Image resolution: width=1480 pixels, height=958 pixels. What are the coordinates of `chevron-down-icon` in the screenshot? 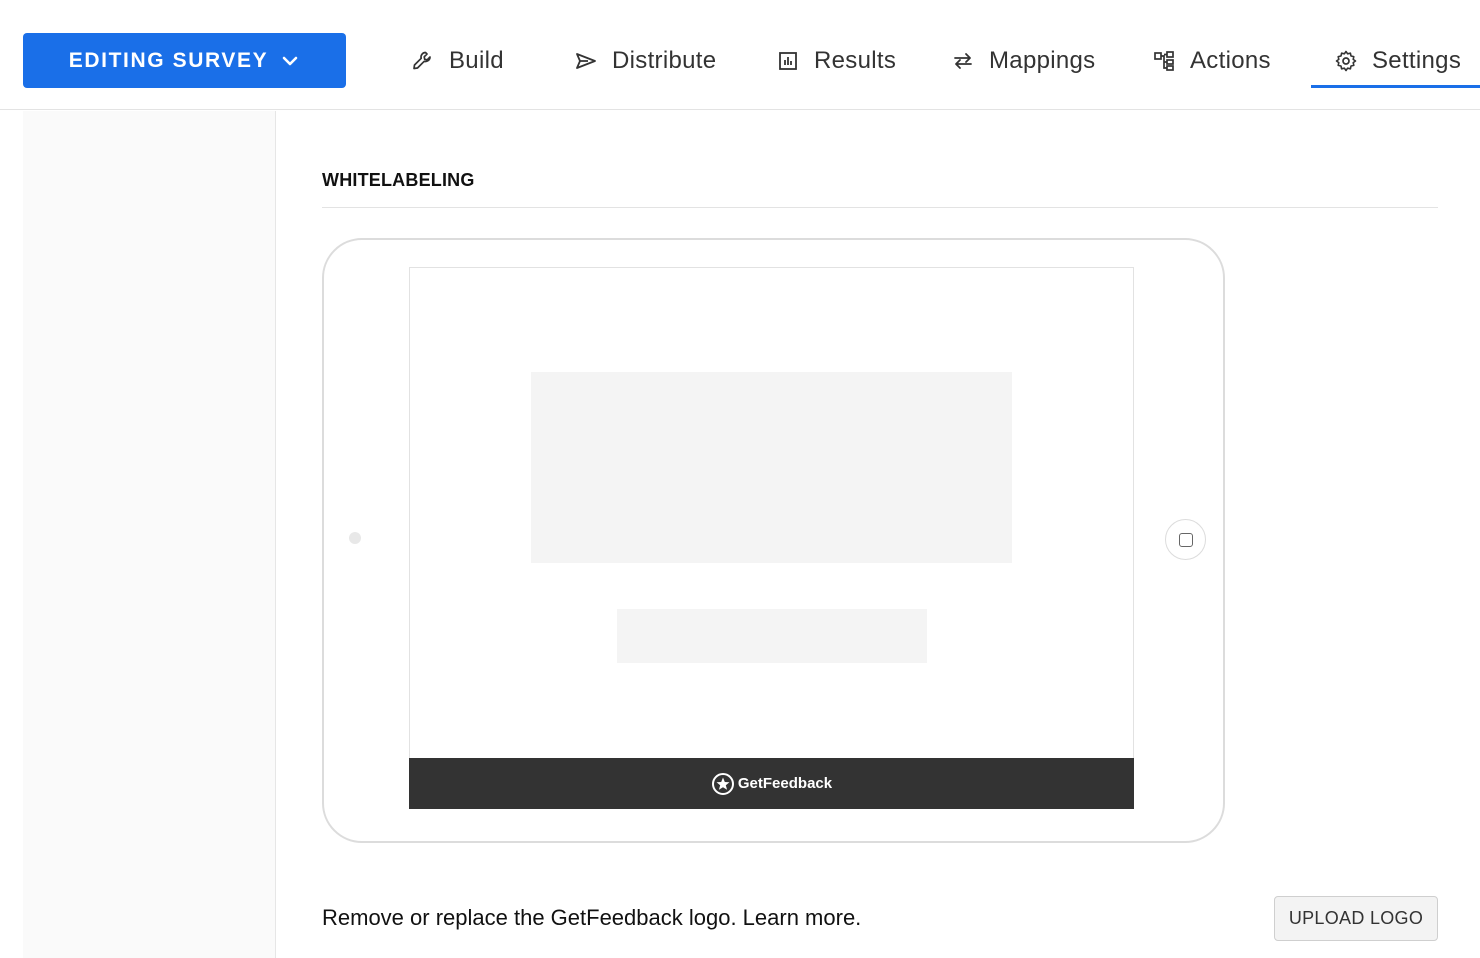 It's located at (290, 60).